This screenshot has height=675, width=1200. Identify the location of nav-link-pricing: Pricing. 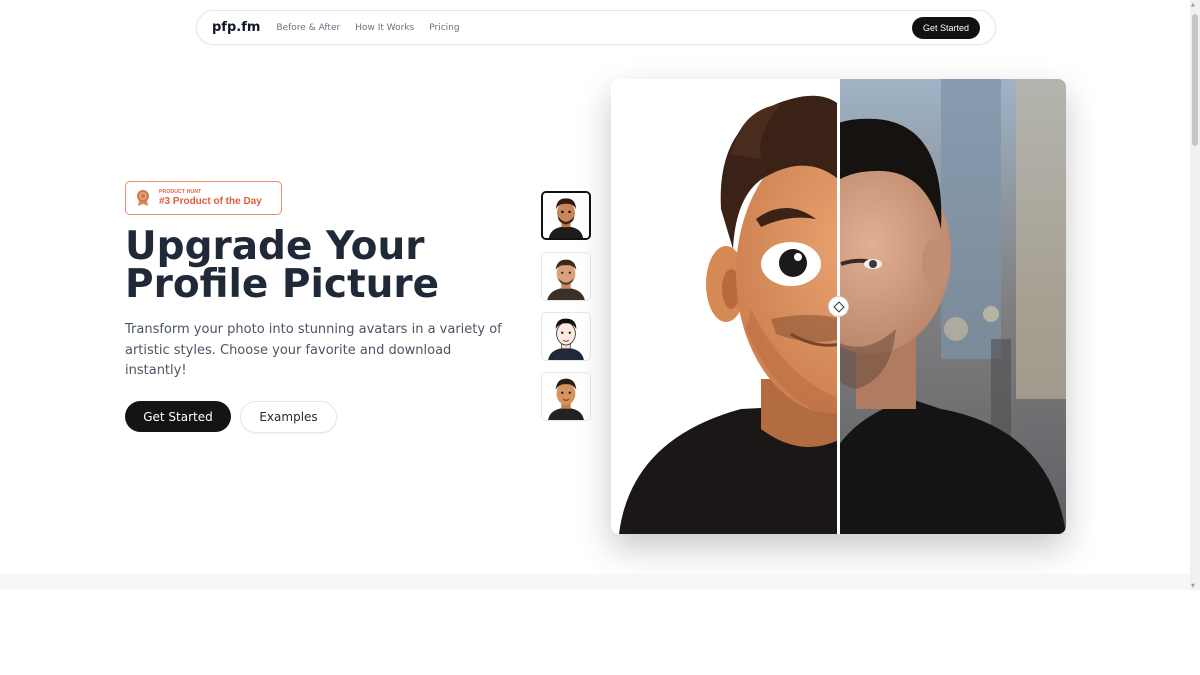
(444, 28).